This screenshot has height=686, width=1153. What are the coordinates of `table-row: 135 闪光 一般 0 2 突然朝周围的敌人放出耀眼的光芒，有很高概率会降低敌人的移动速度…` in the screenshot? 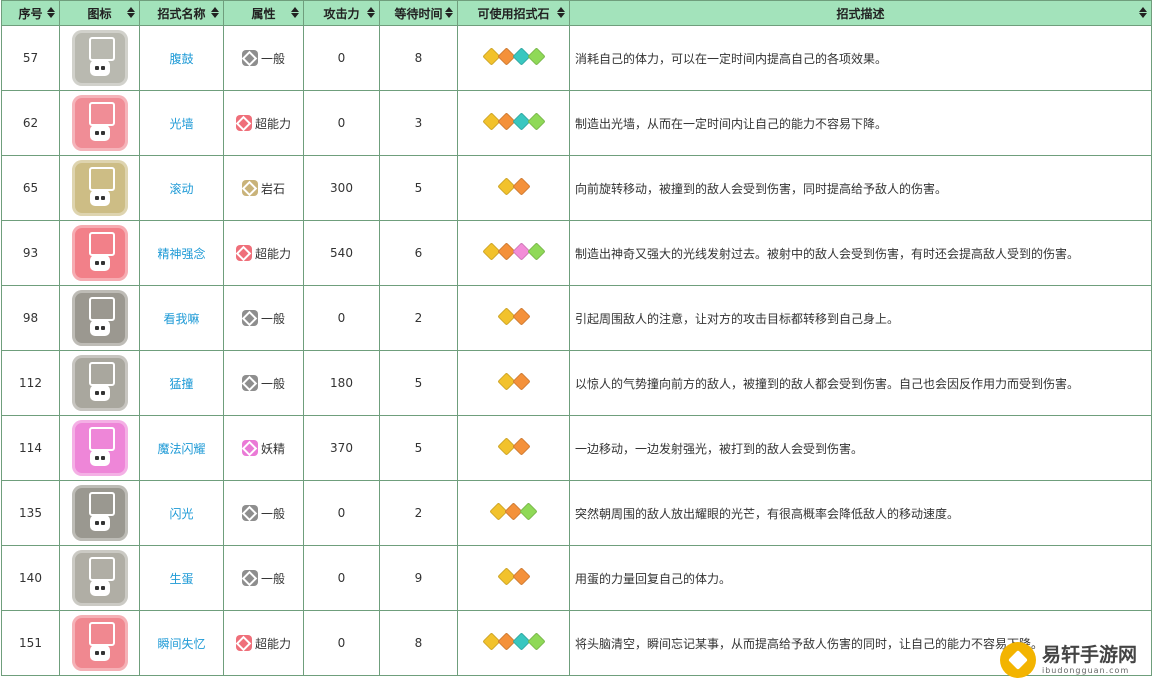 It's located at (576, 513).